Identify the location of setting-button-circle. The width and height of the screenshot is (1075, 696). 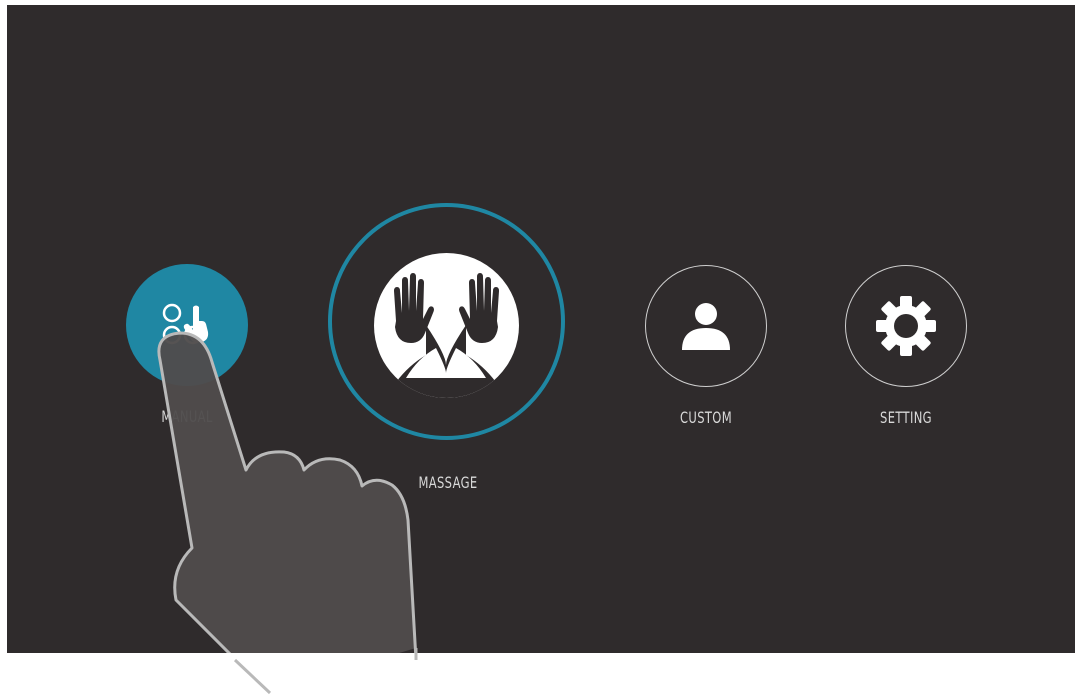
(906, 326).